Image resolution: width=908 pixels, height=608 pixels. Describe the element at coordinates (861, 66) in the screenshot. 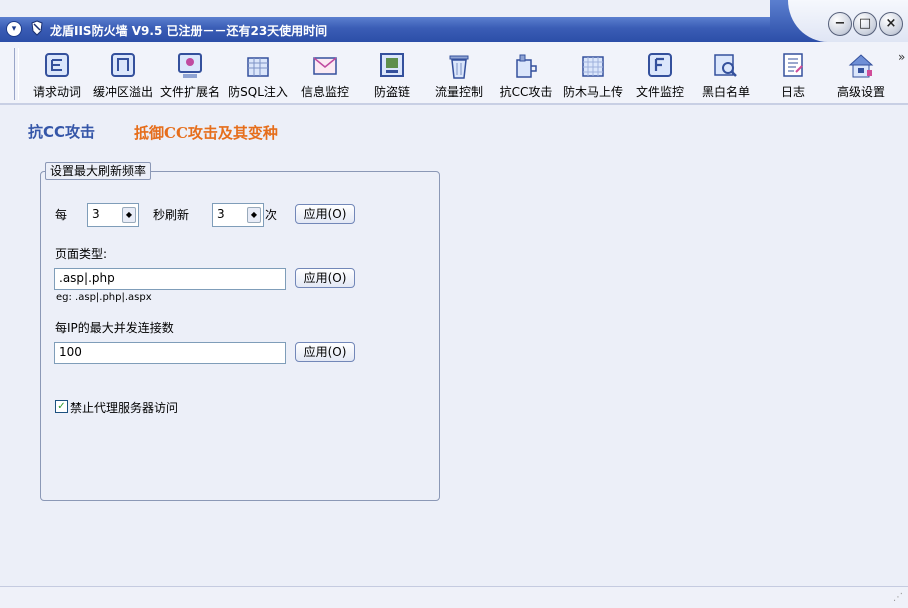

I see `house-icon` at that location.